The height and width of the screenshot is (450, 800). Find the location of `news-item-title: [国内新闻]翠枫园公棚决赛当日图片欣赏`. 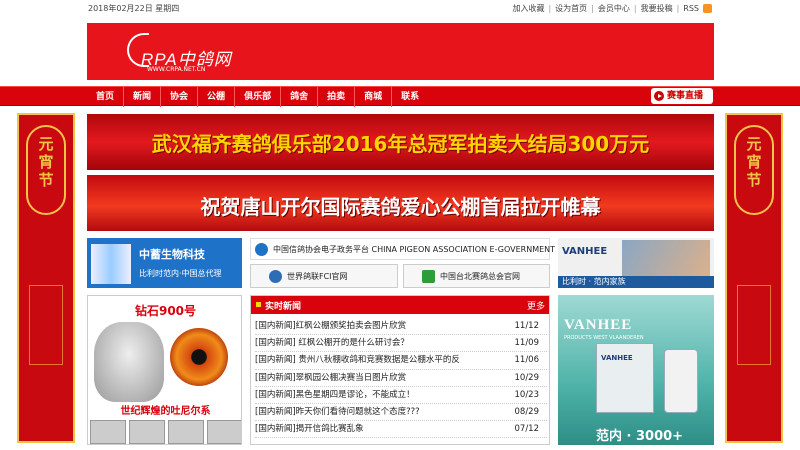

news-item-title: [国内新闻]翠枫园公棚决赛当日图片欣赏 is located at coordinates (330, 378).